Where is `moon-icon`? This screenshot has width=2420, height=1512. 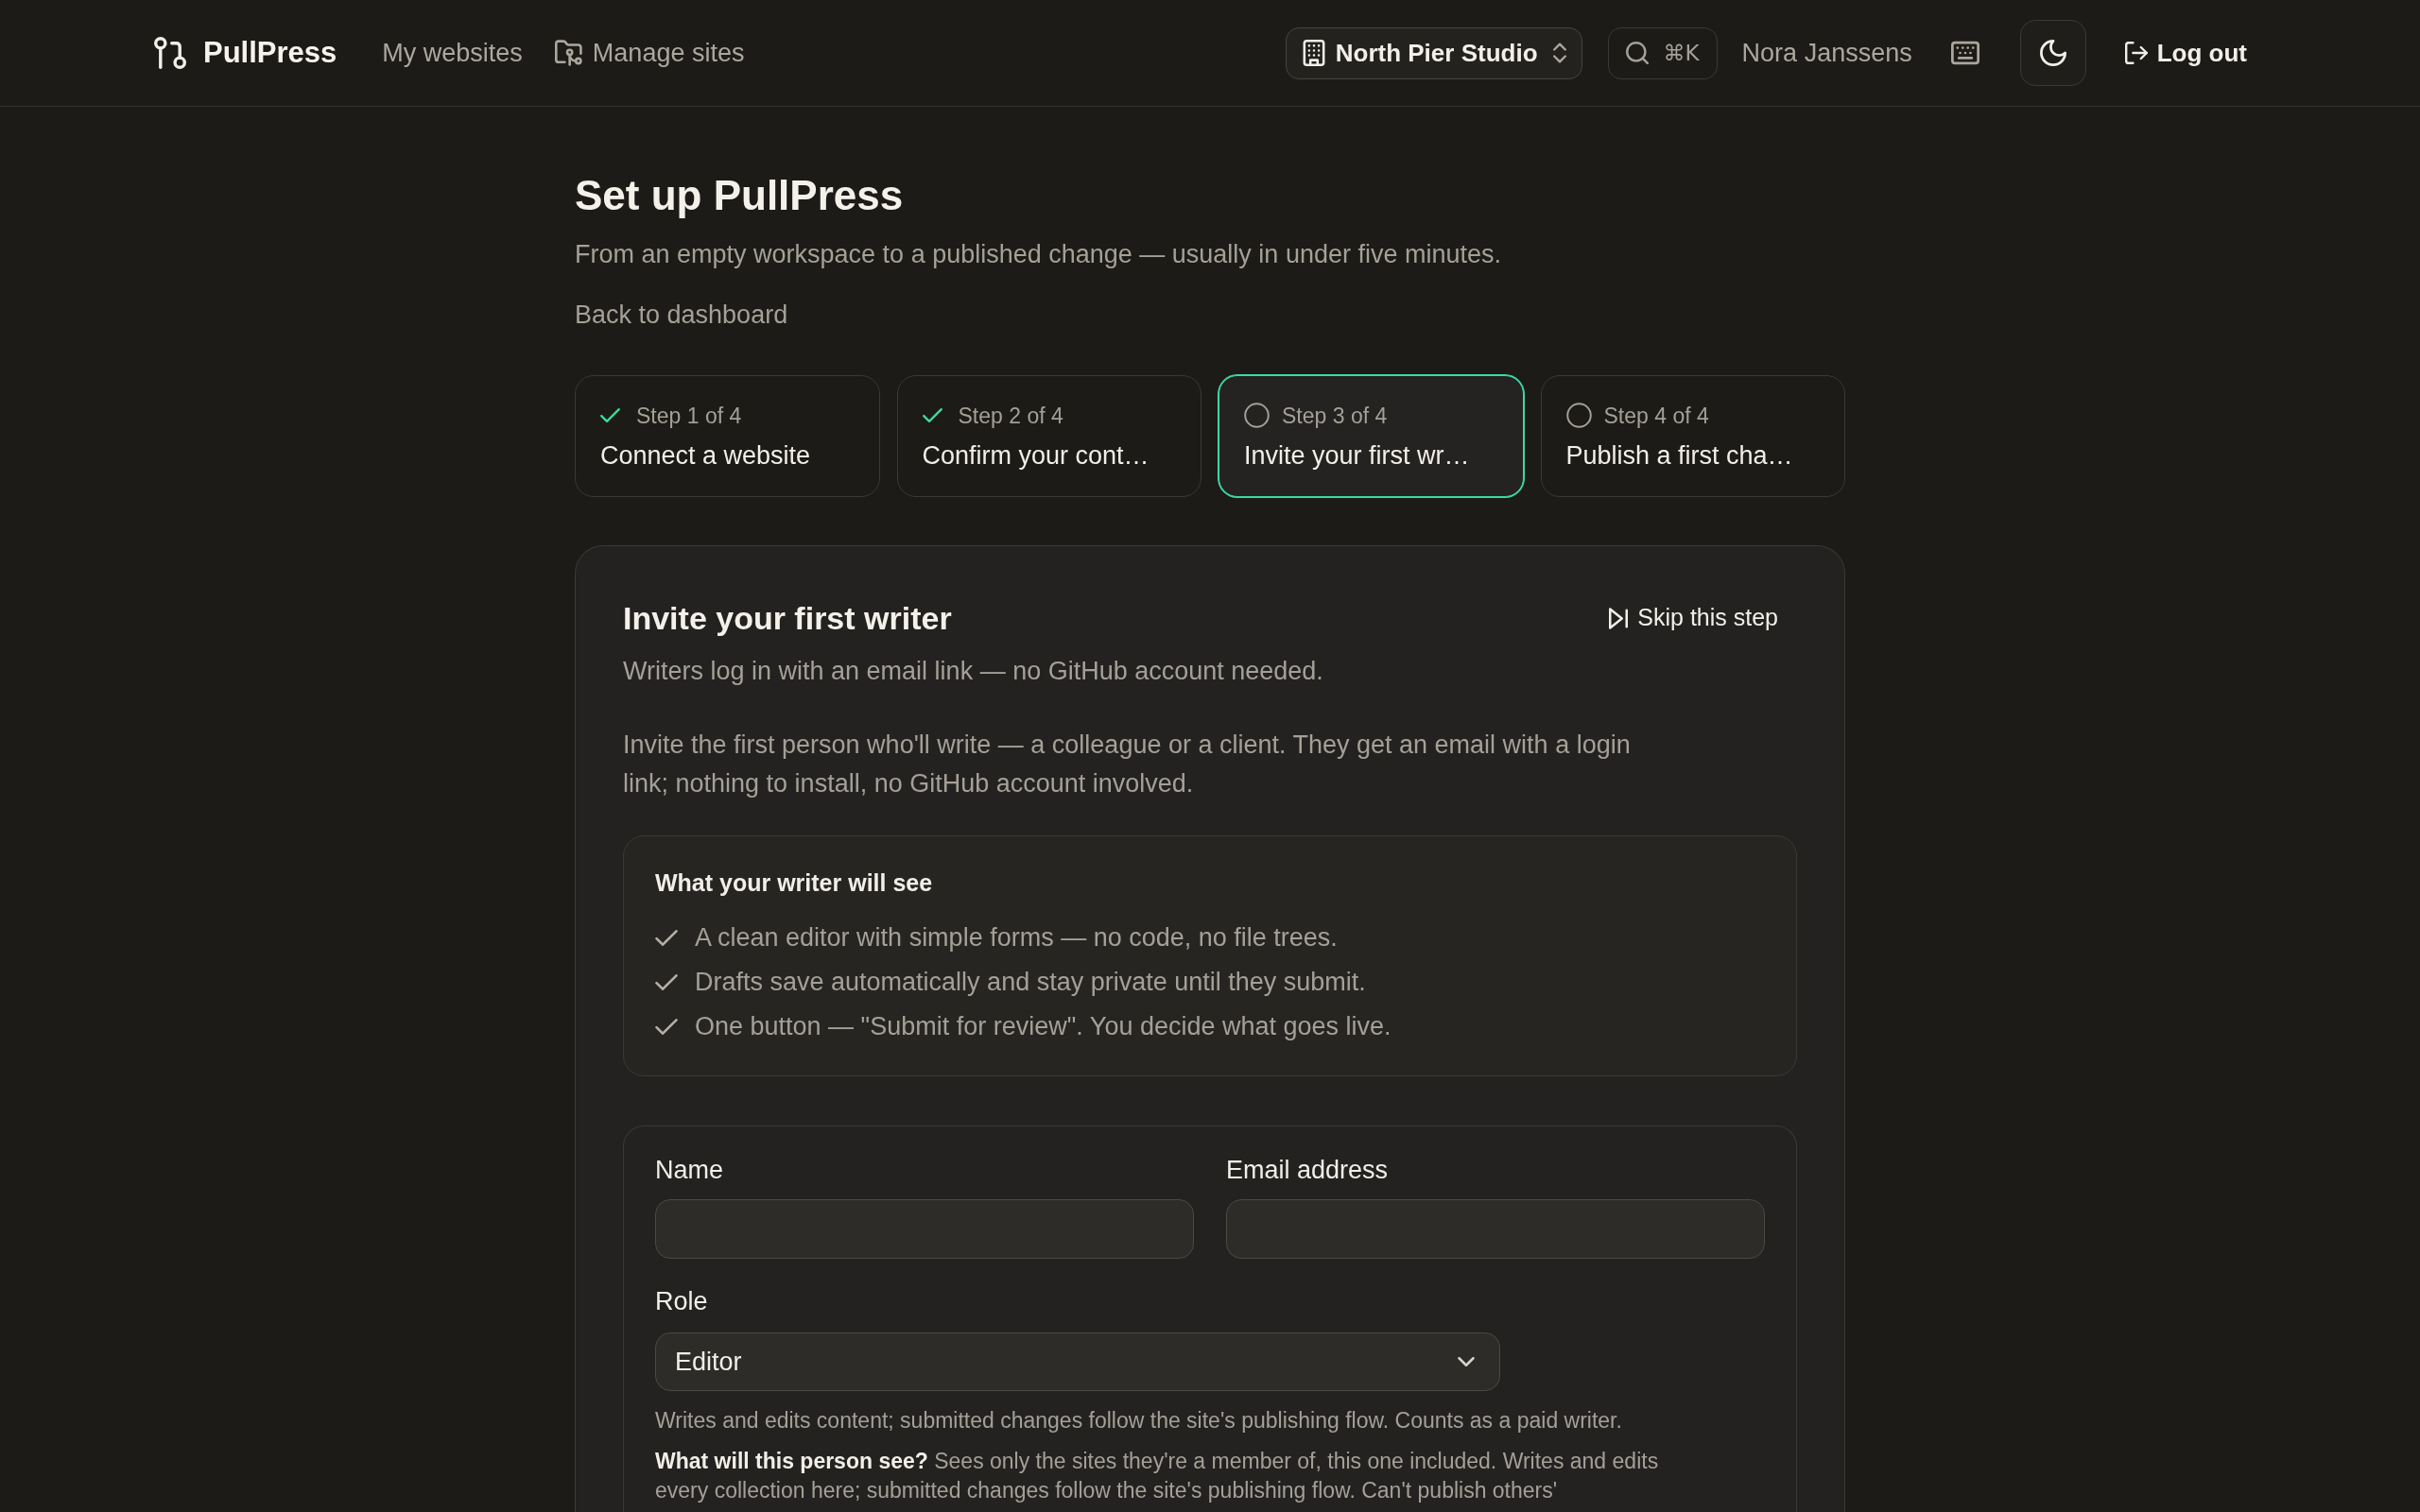 moon-icon is located at coordinates (2052, 53).